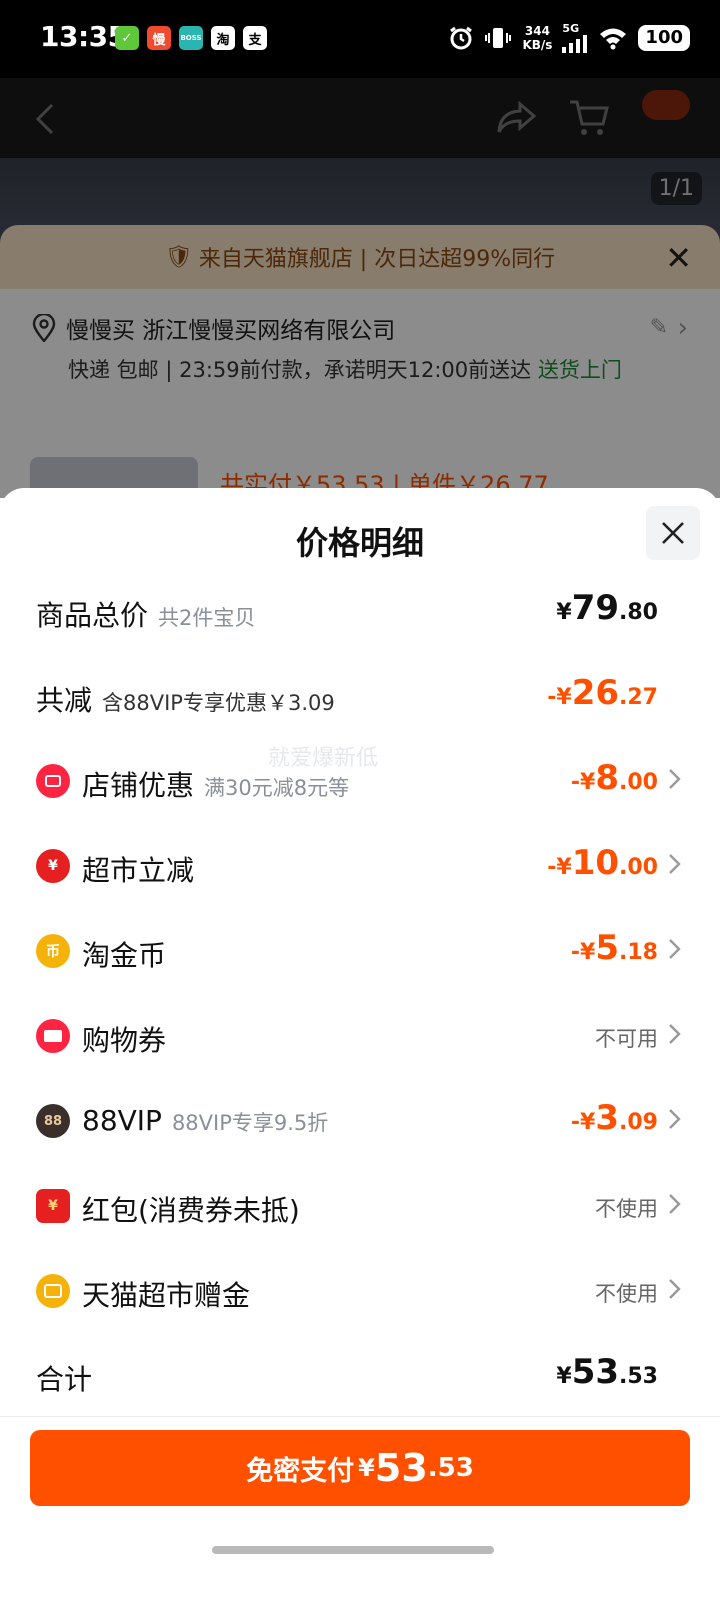 The width and height of the screenshot is (720, 1600). Describe the element at coordinates (359, 543) in the screenshot. I see `sheet-title: 价格明细` at that location.